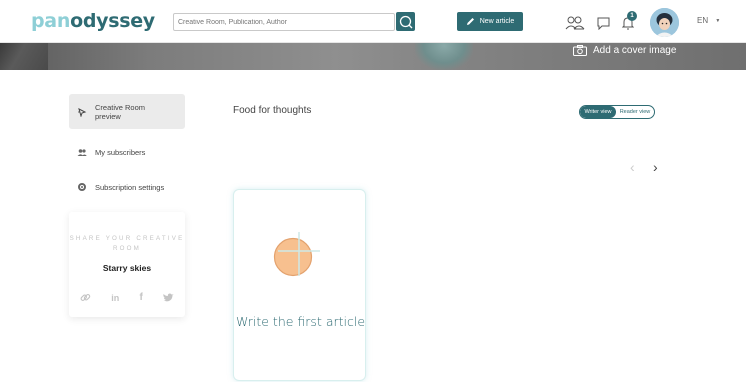 The image size is (746, 382). What do you see at coordinates (497, 21) in the screenshot?
I see `new-article-label: New article` at bounding box center [497, 21].